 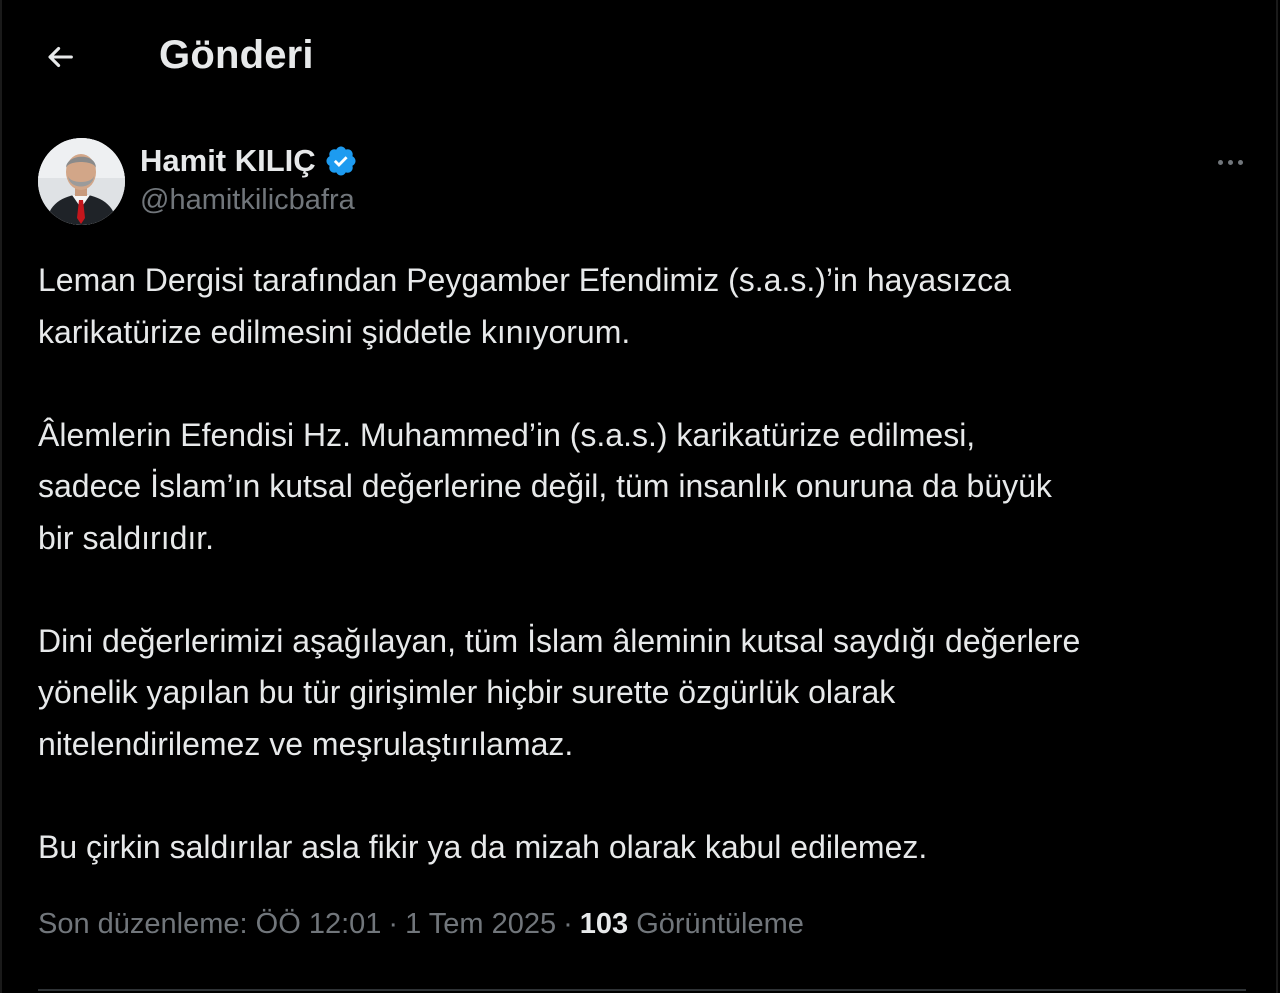 I want to click on more-options-button, so click(x=1230, y=162).